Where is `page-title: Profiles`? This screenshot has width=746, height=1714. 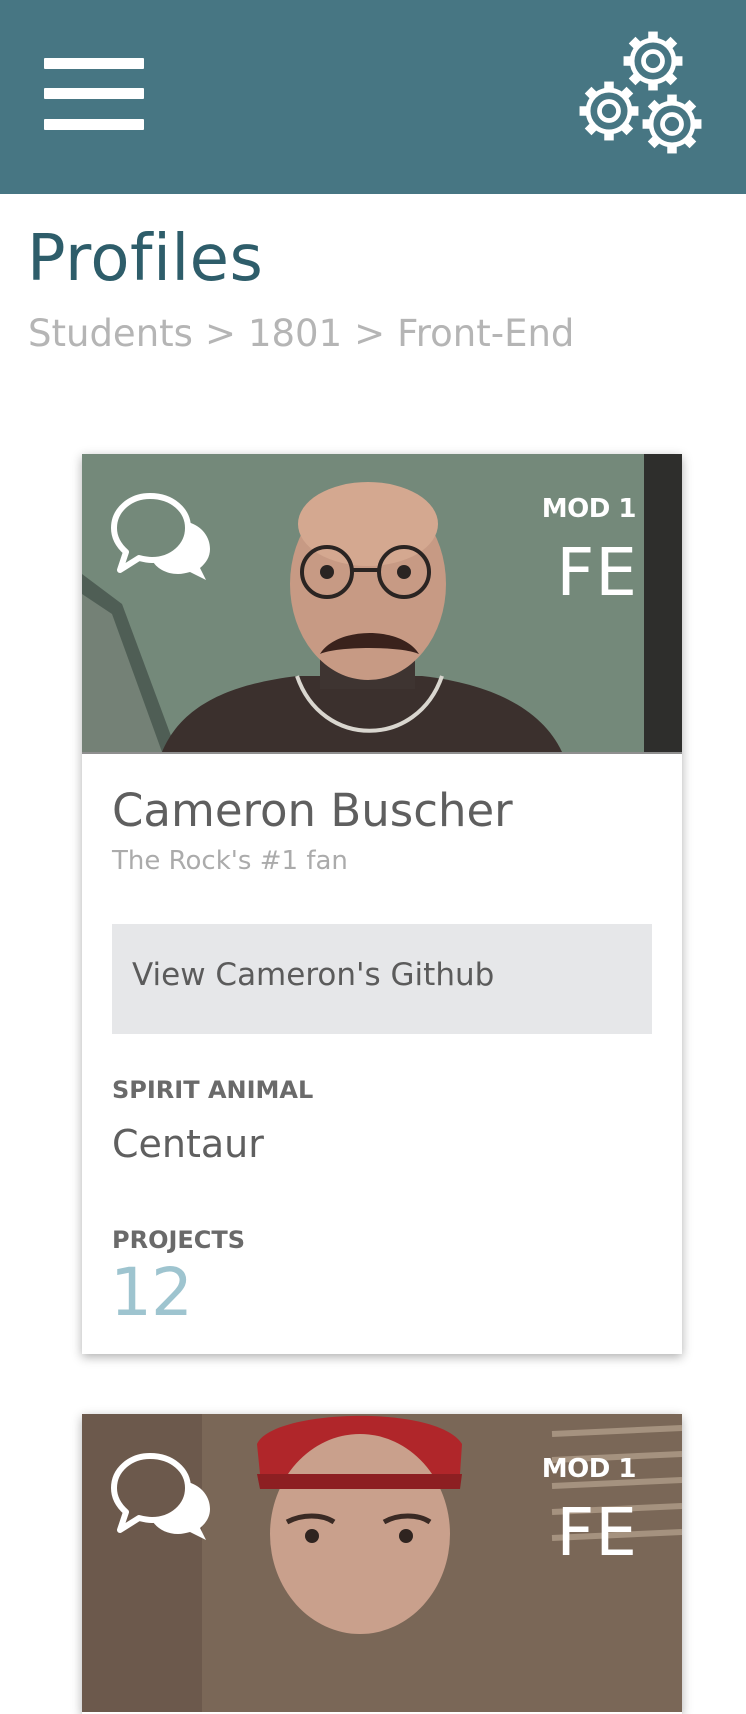
page-title: Profiles is located at coordinates (145, 259).